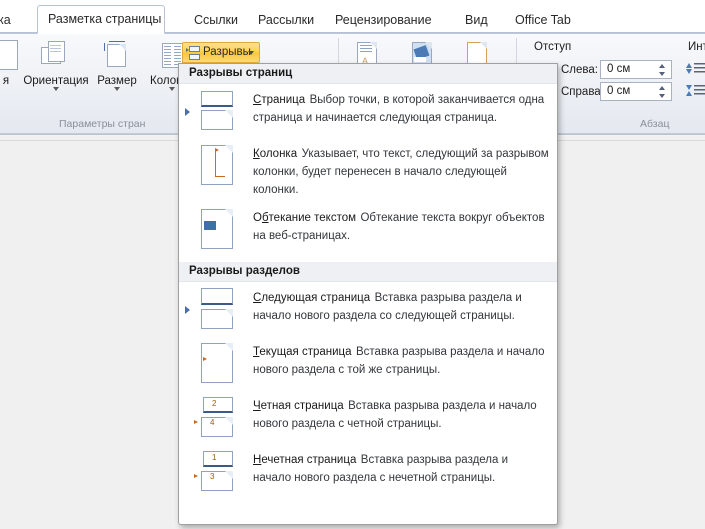 The height and width of the screenshot is (529, 705). I want to click on tab-label: Ссылки, so click(216, 20).